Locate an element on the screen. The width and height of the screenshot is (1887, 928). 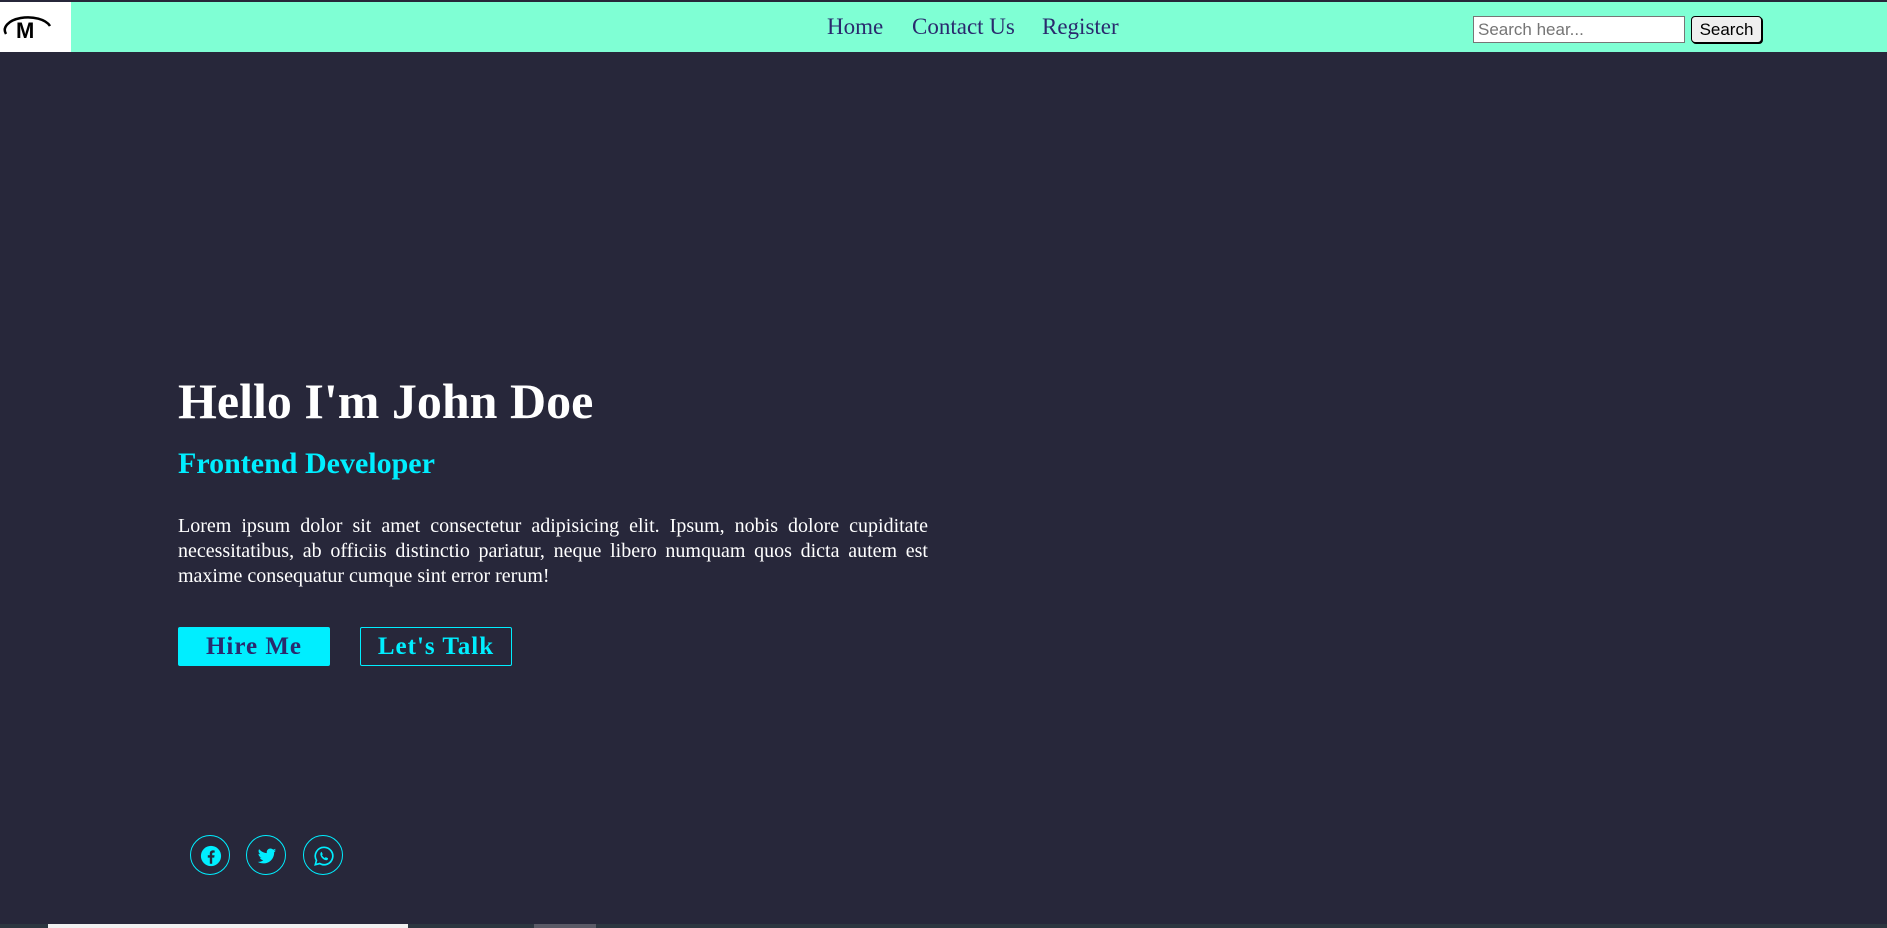
hero-subtitle: Frontend Developer is located at coordinates (306, 463).